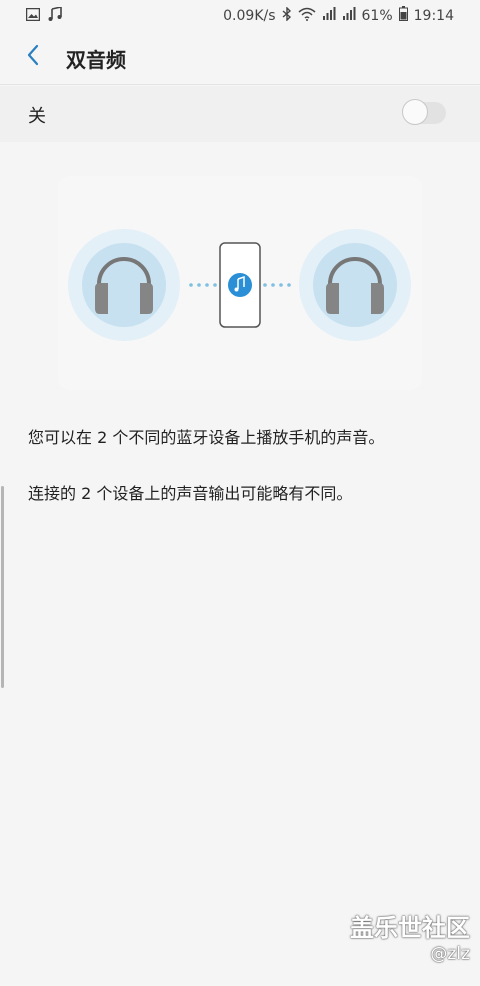 This screenshot has height=986, width=480. I want to click on status-left, so click(43, 15).